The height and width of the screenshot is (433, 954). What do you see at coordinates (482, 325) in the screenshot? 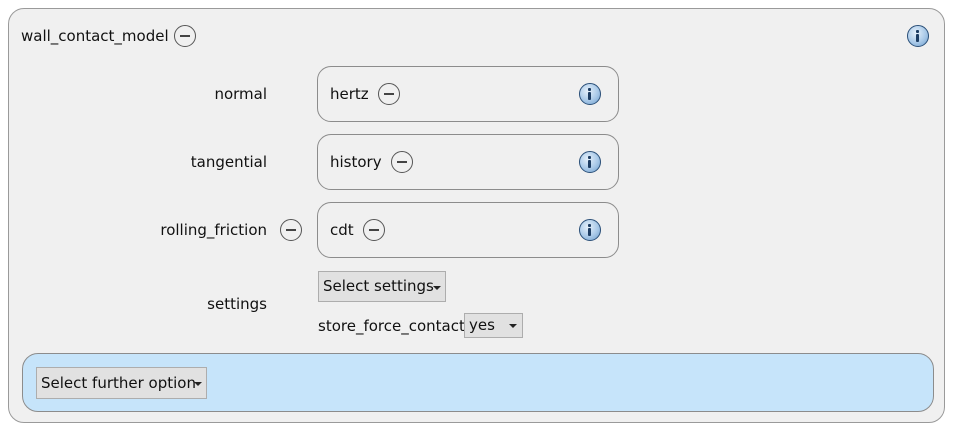
I see `store-force-contact-value: yes` at bounding box center [482, 325].